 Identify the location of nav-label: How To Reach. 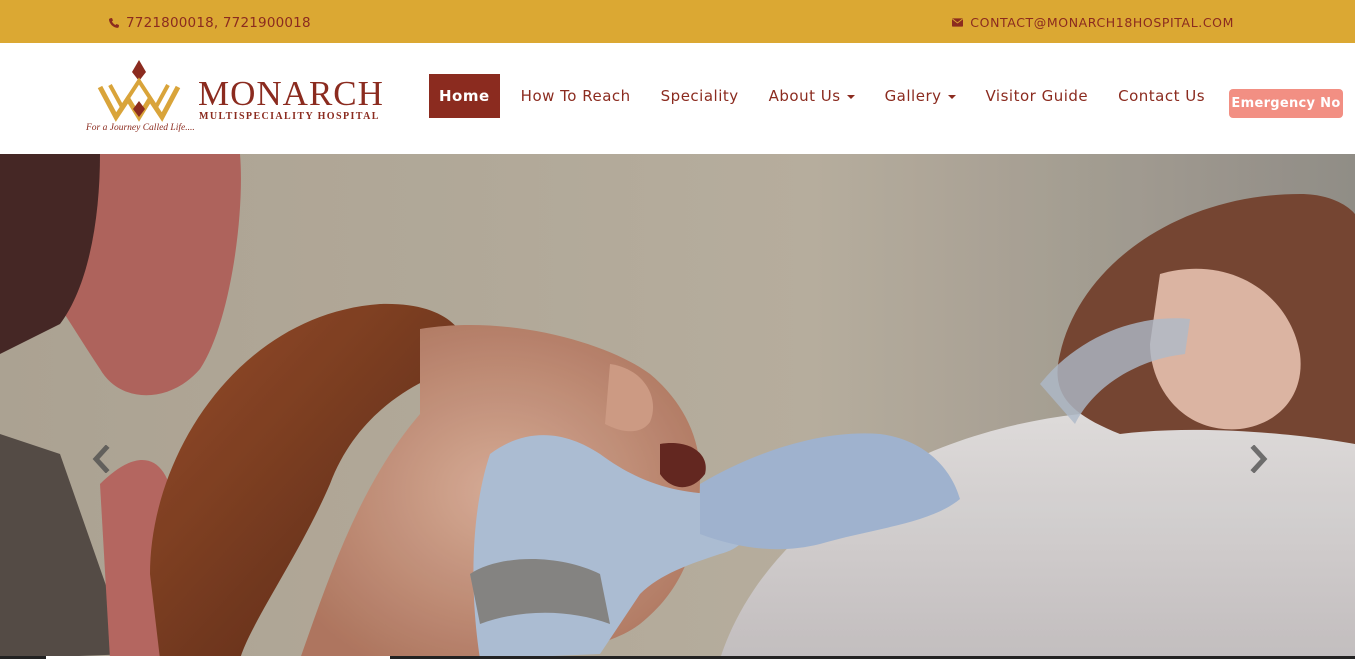
(575, 96).